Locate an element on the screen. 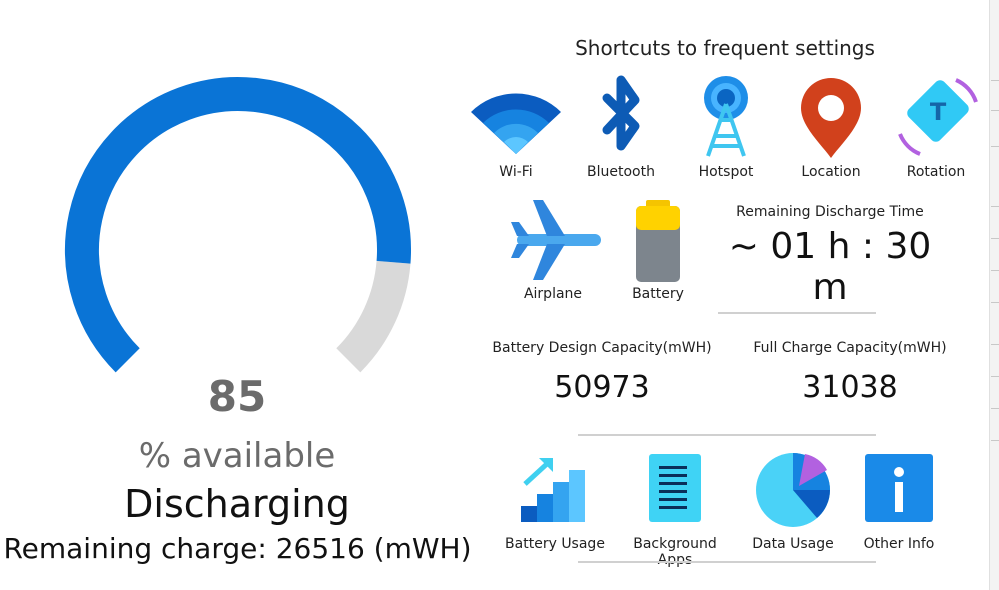 Image resolution: width=999 pixels, height=590 pixels. background-apps-icon is located at coordinates (675, 488).